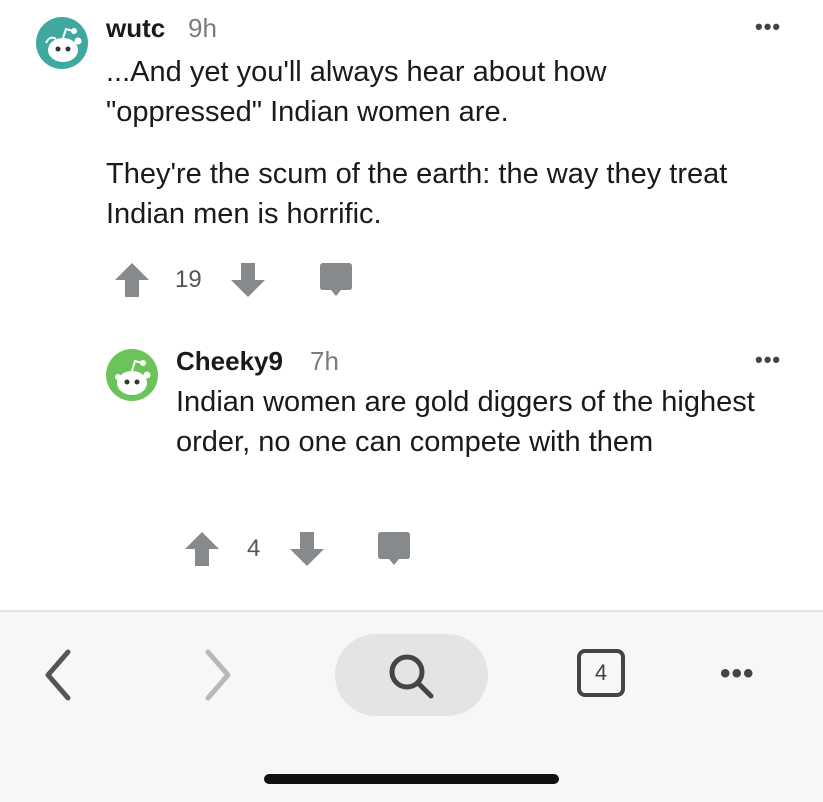 The height and width of the screenshot is (802, 823). Describe the element at coordinates (737, 674) in the screenshot. I see `menu-button: •••` at that location.